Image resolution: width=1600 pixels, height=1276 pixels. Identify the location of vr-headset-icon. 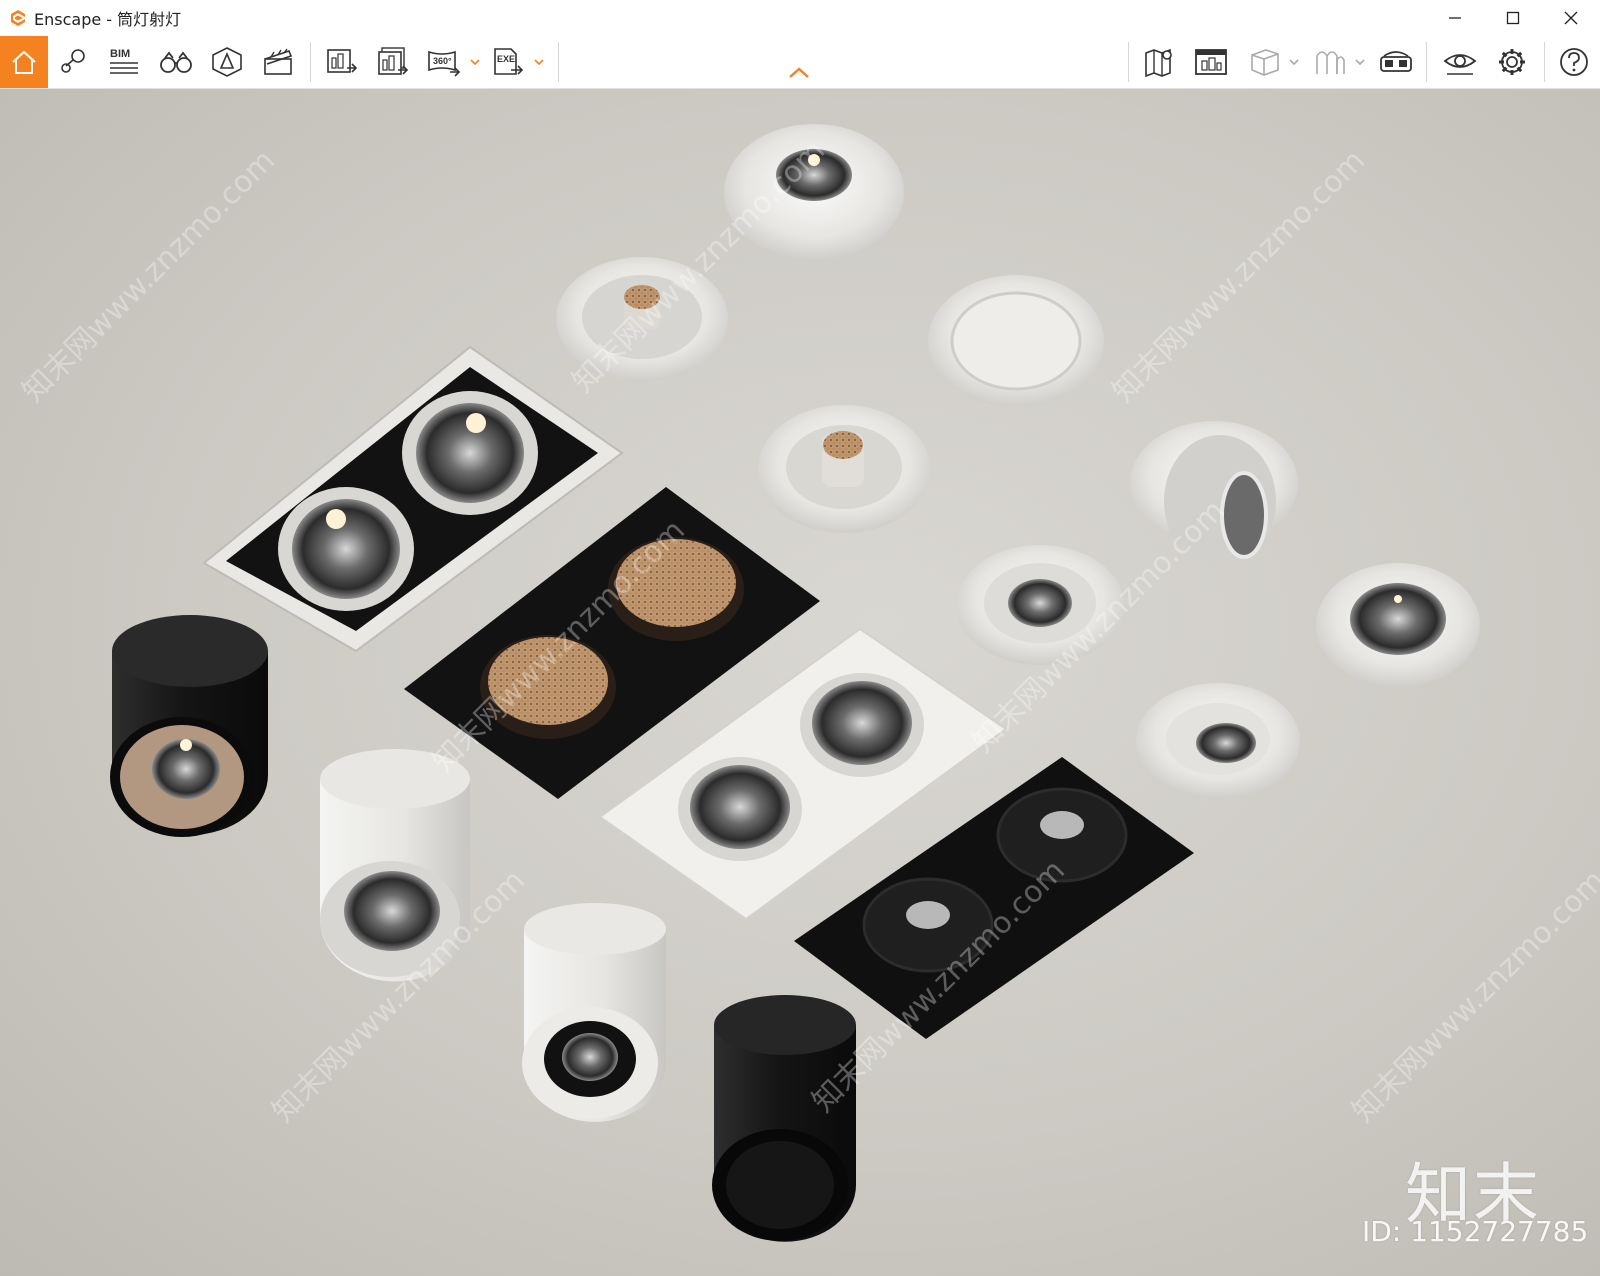
(1396, 61).